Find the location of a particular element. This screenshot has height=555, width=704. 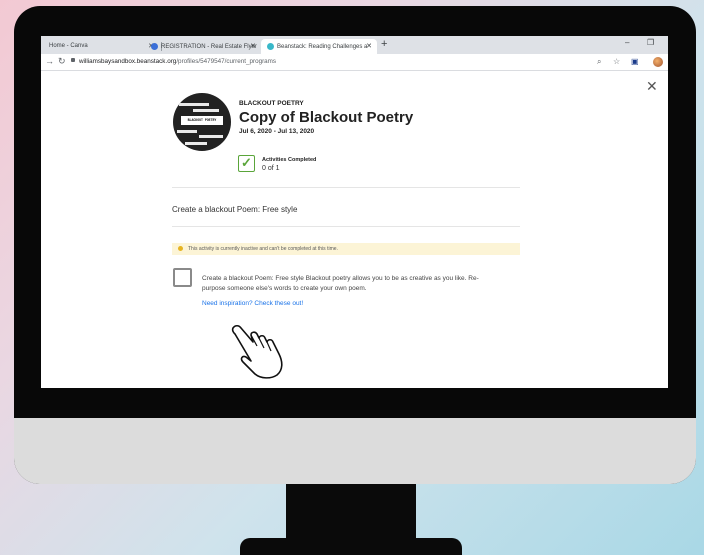

lock-icon is located at coordinates (73, 60).